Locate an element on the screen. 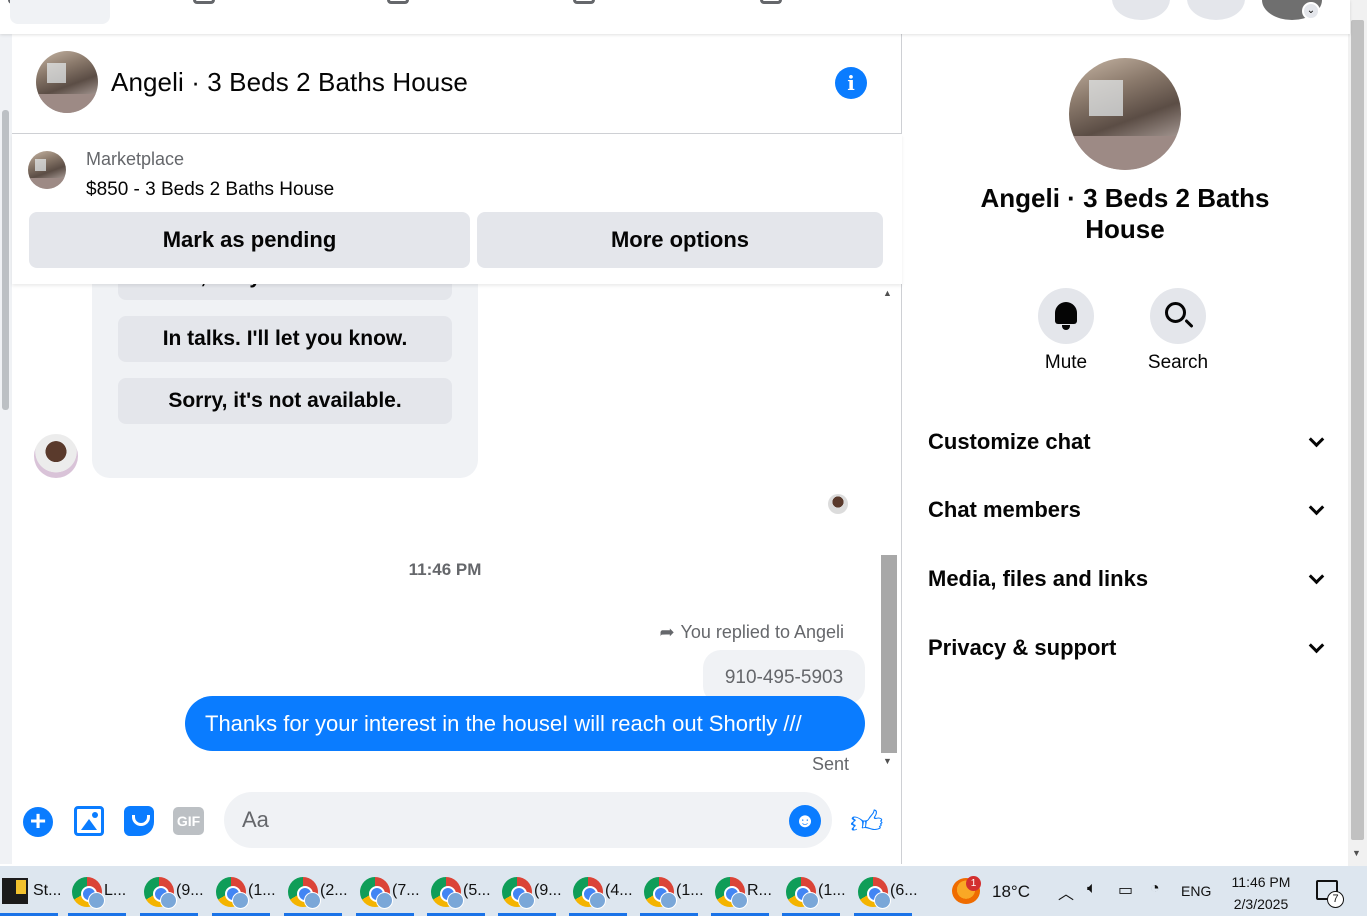  temperature: 18°C is located at coordinates (1011, 892).